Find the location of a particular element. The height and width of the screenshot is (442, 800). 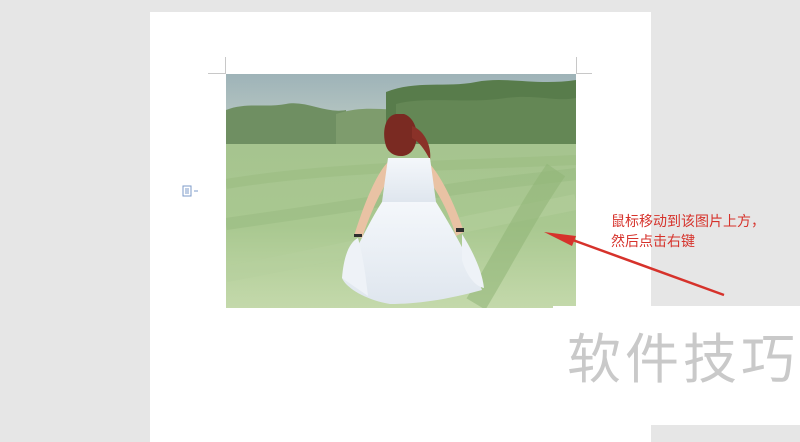

crop-mark-top-left-v is located at coordinates (225, 65).